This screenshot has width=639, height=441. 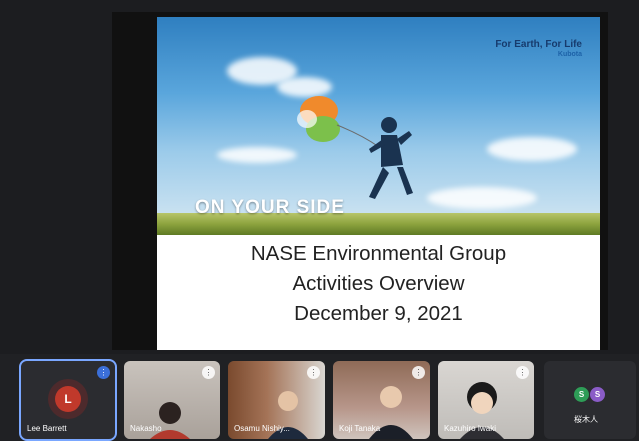 I want to click on participant-tile: L ⋮ Lee Barrett, so click(x=68, y=400).